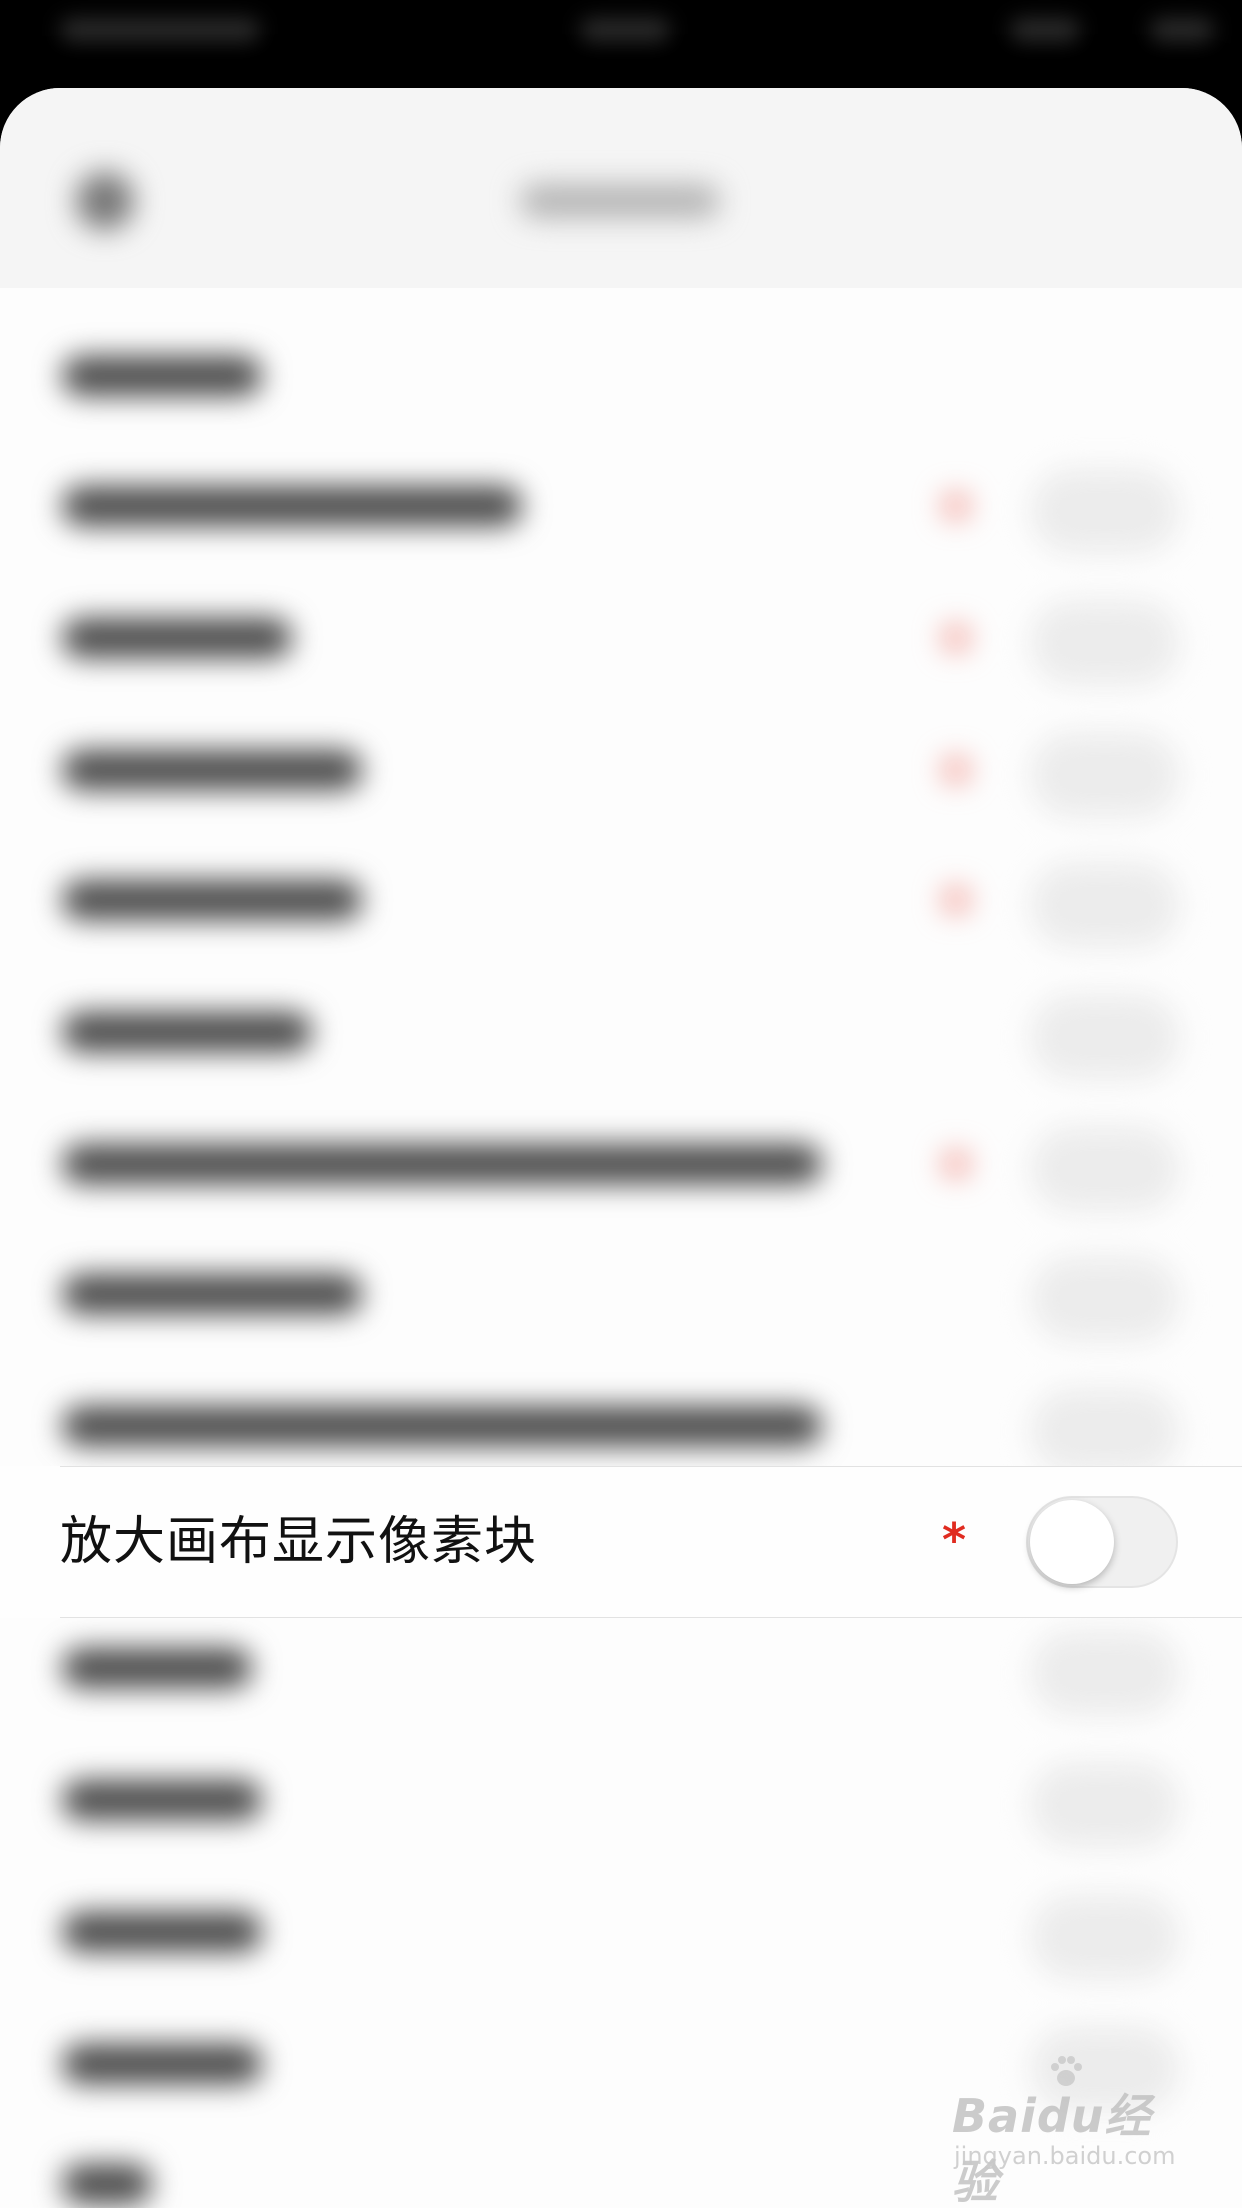 The image size is (1242, 2208). Describe the element at coordinates (1182, 30) in the screenshot. I see `battery-icon` at that location.